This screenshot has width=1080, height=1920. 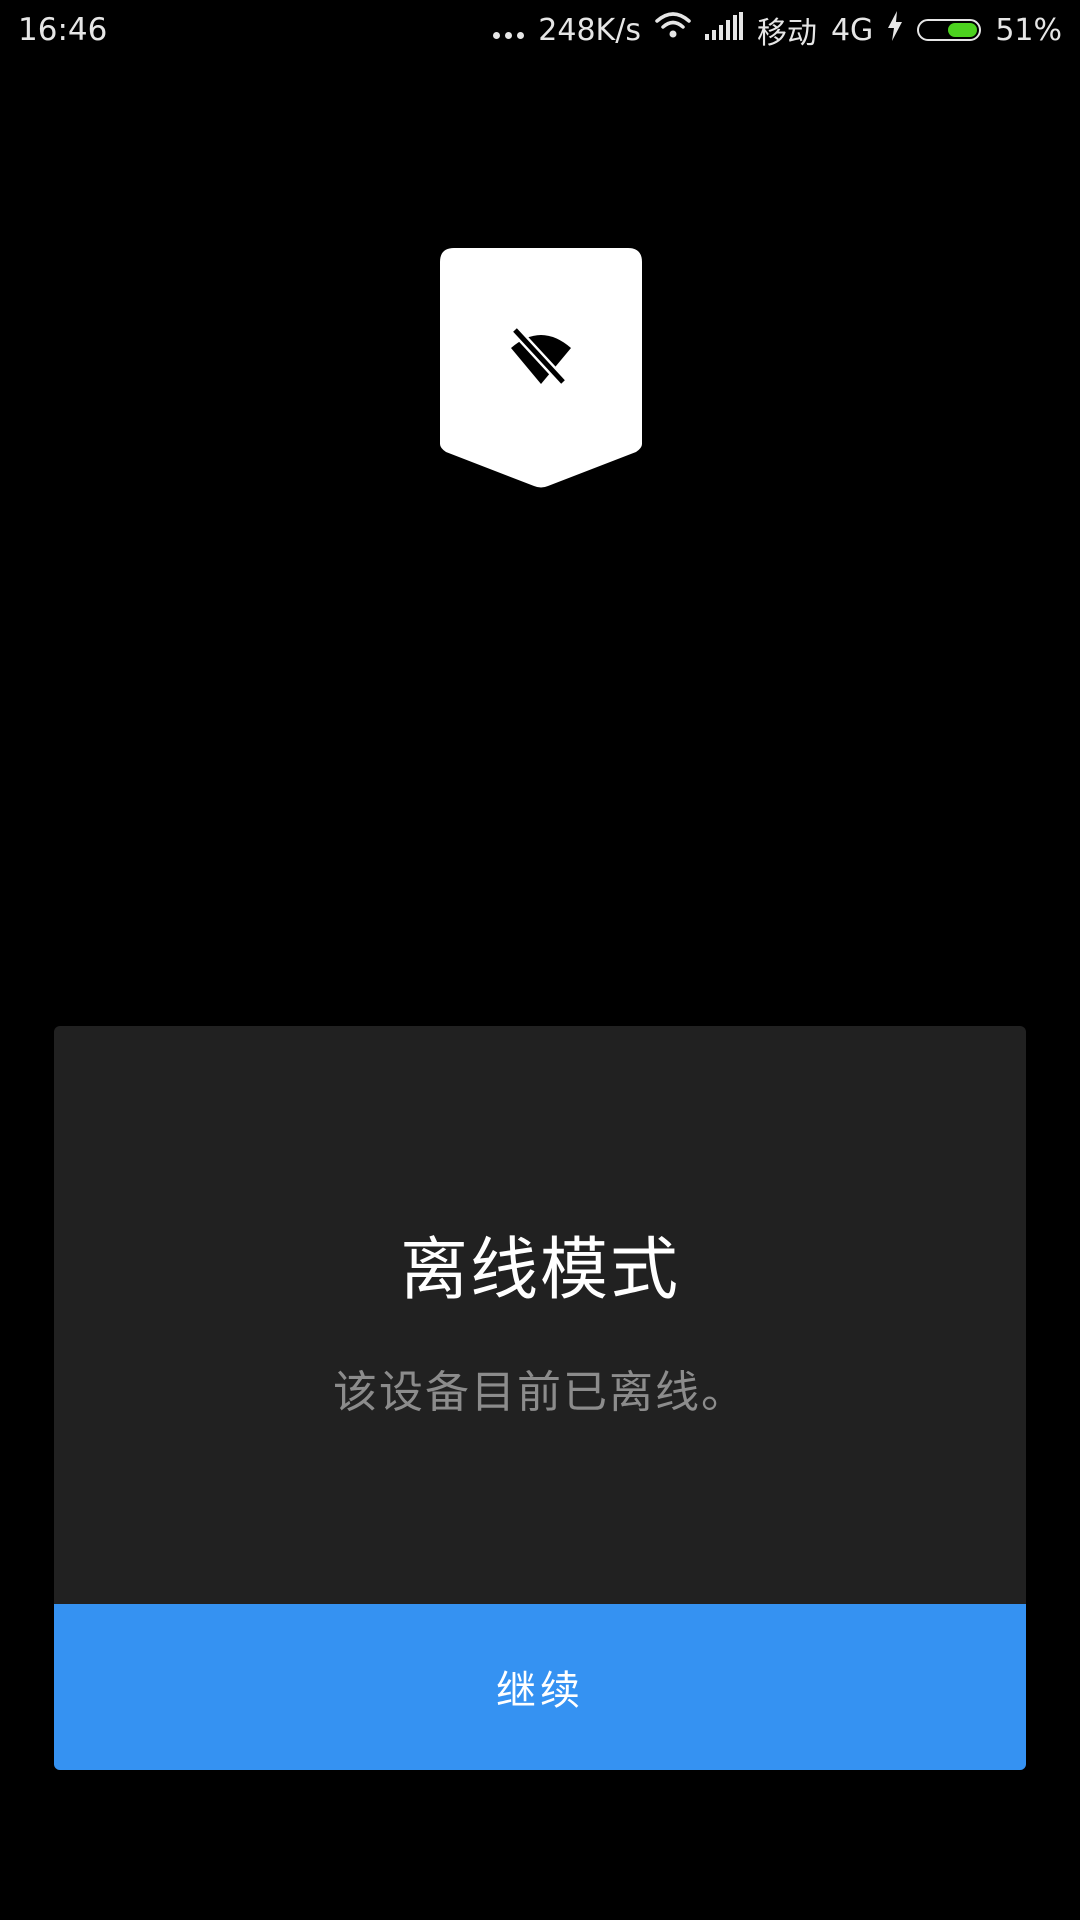 I want to click on battery-percent: 51%, so click(x=1028, y=30).